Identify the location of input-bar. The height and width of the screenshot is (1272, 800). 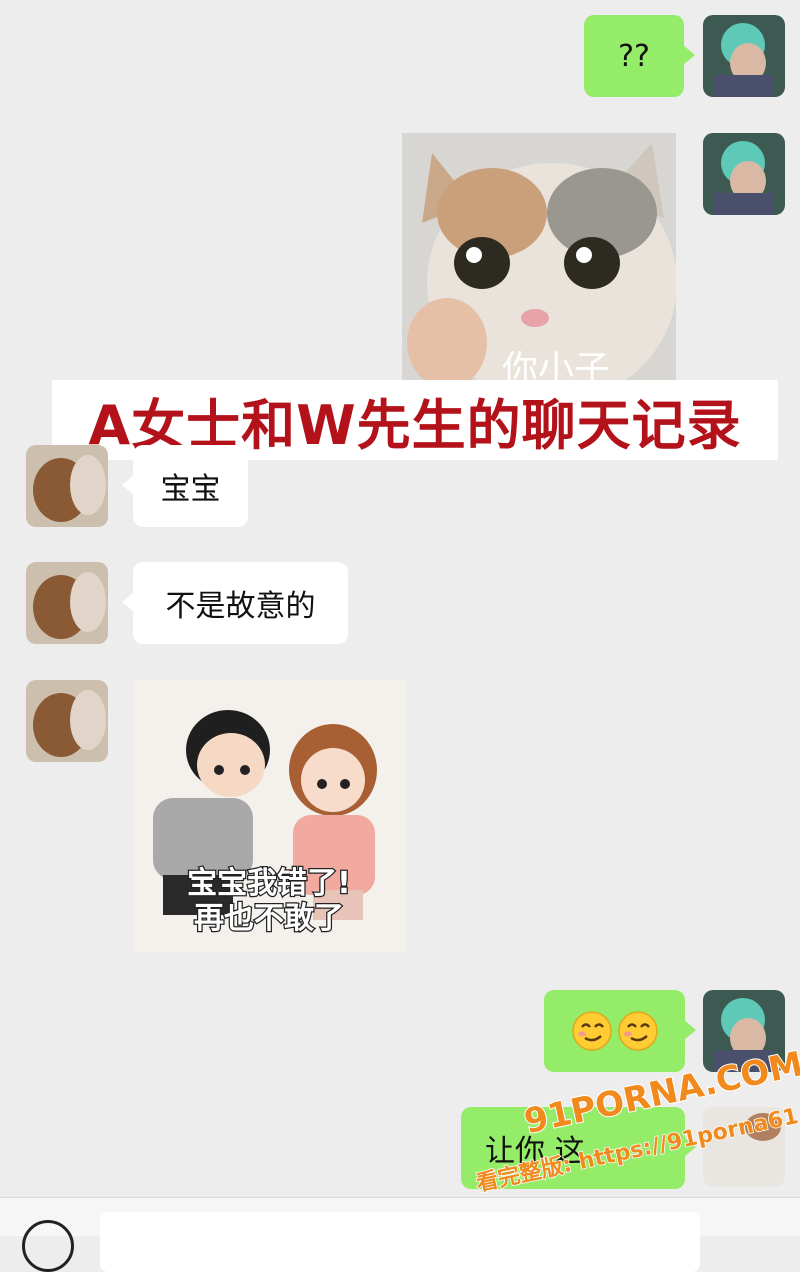
(400, 1234).